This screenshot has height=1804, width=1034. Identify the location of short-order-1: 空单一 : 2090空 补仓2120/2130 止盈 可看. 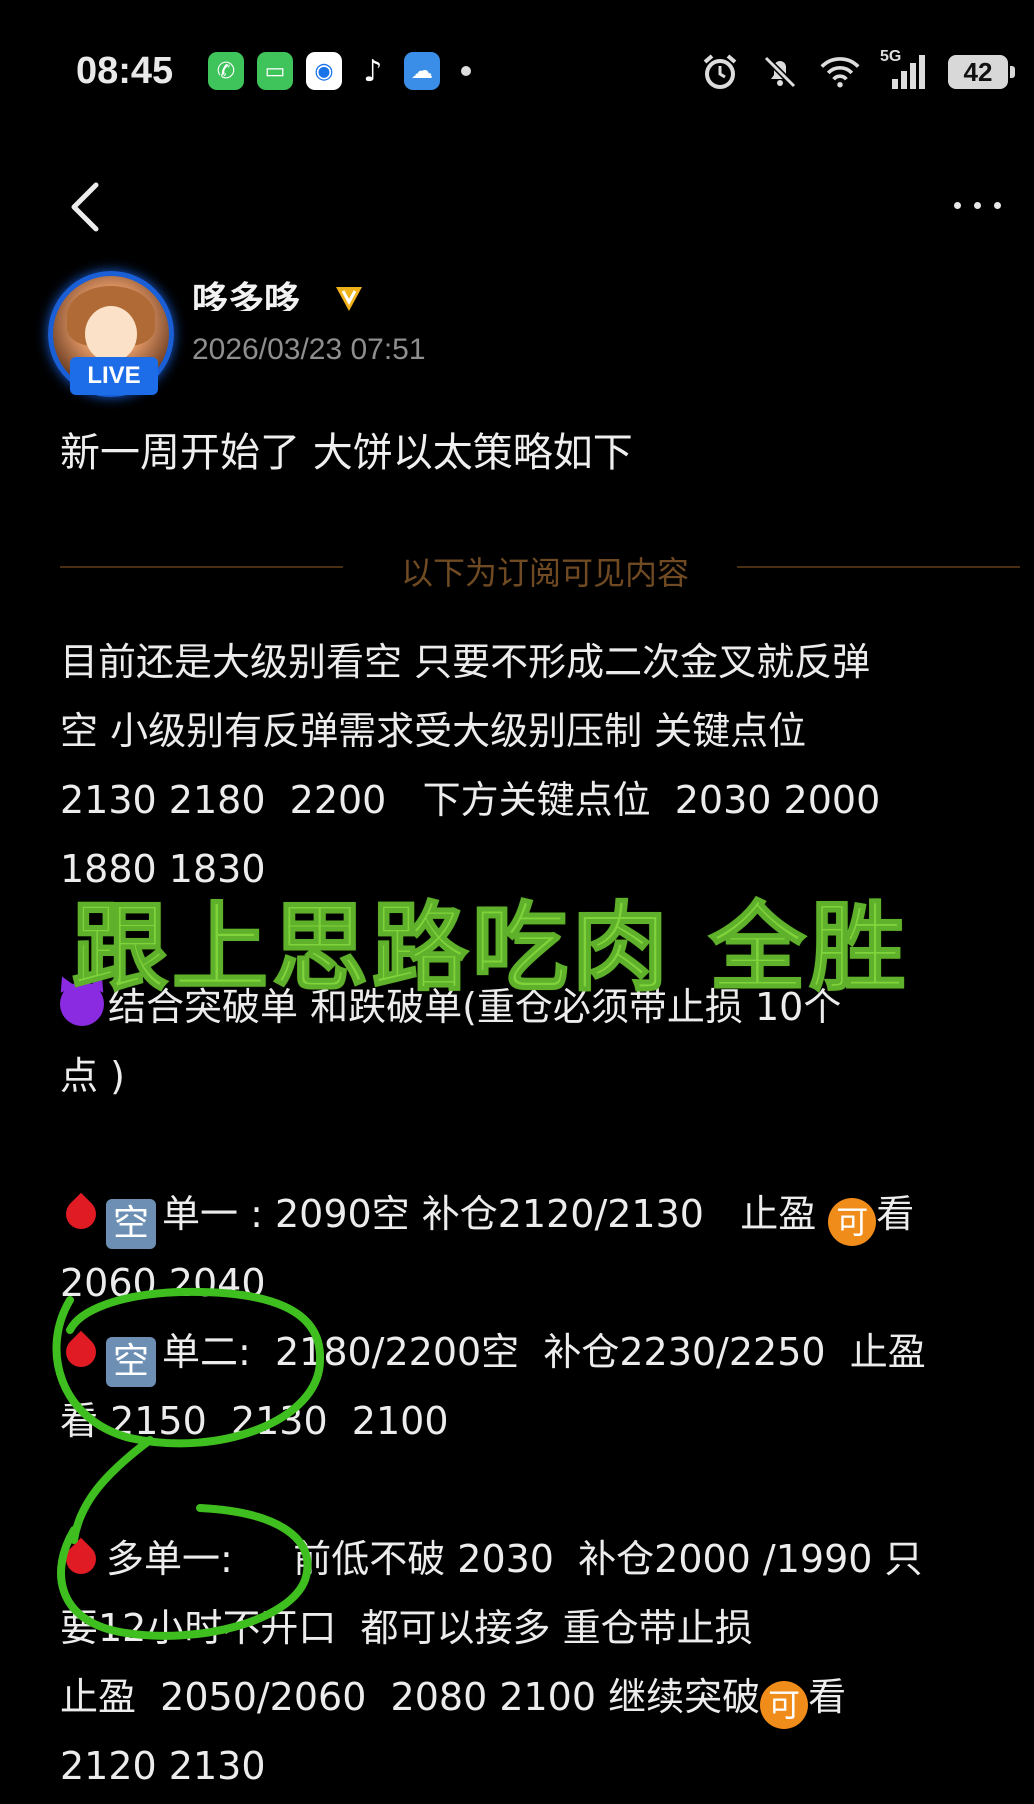
(539, 1214).